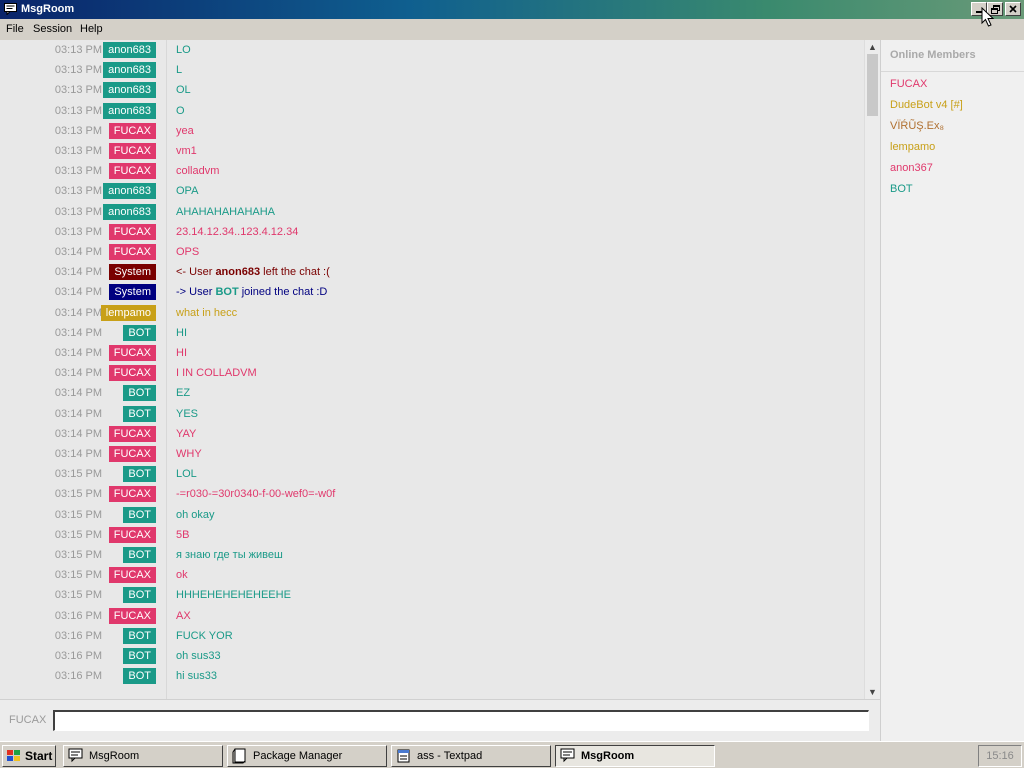  Describe the element at coordinates (461, 720) in the screenshot. I see `message-input` at that location.